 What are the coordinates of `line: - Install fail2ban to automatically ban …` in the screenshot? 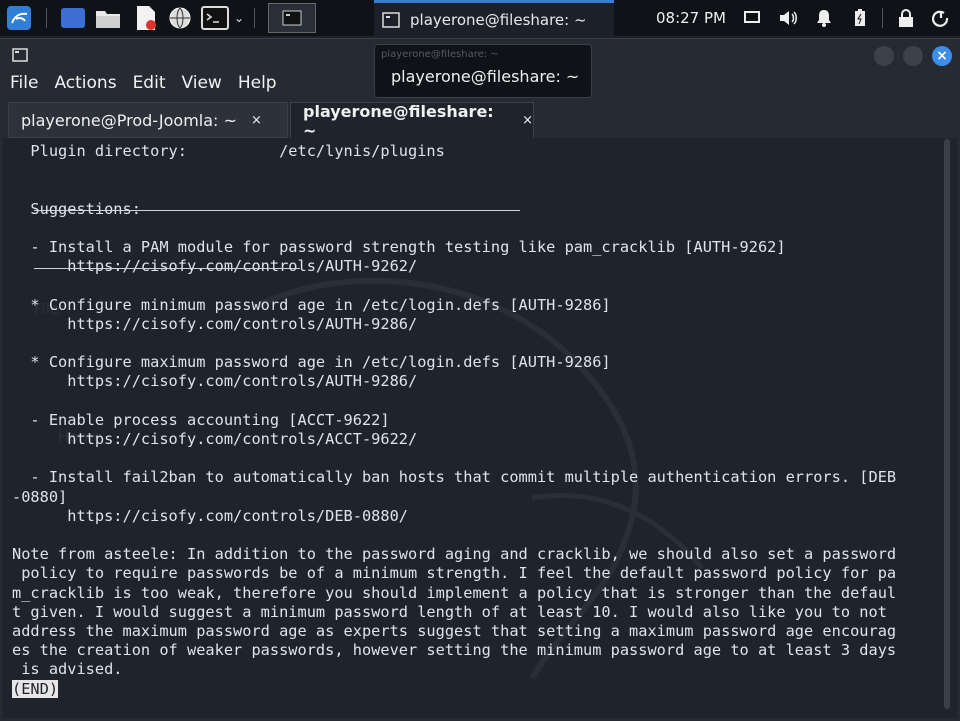 It's located at (454, 477).